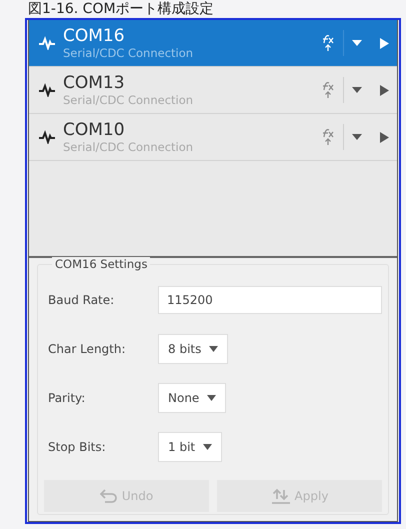 This screenshot has width=406, height=529. What do you see at coordinates (213, 137) in the screenshot?
I see `port-item: COM10 Serial/CDC Connection` at bounding box center [213, 137].